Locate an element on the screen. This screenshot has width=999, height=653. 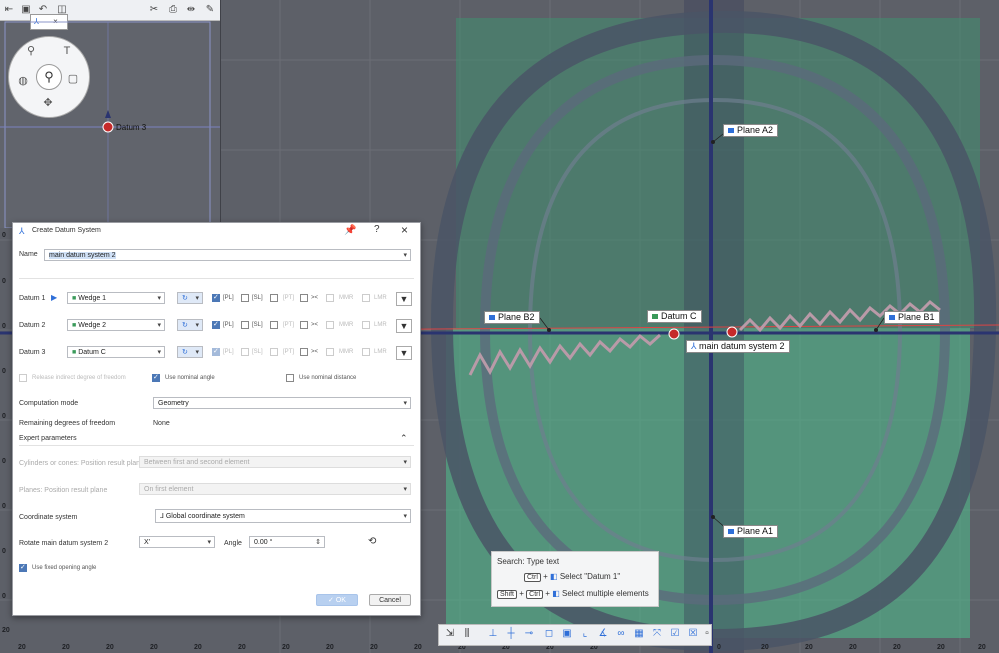
datum-1-pl-checkbox is located at coordinates (216, 297).